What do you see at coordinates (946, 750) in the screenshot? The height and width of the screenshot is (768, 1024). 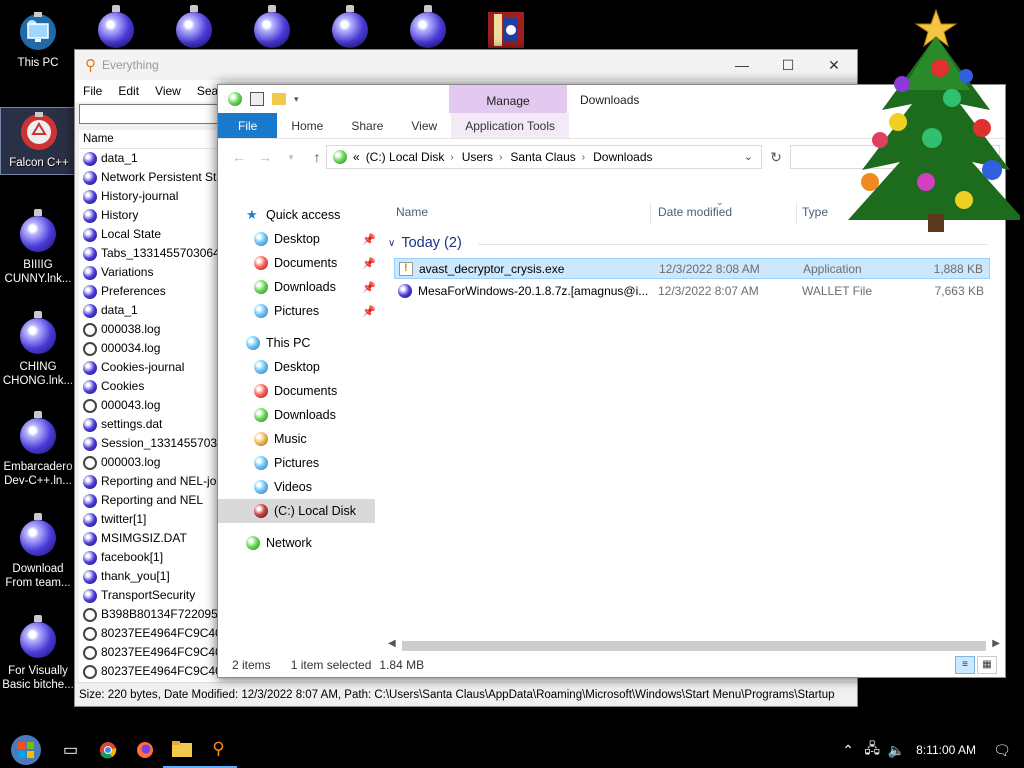 I see `clock: 8:11:00 AM` at bounding box center [946, 750].